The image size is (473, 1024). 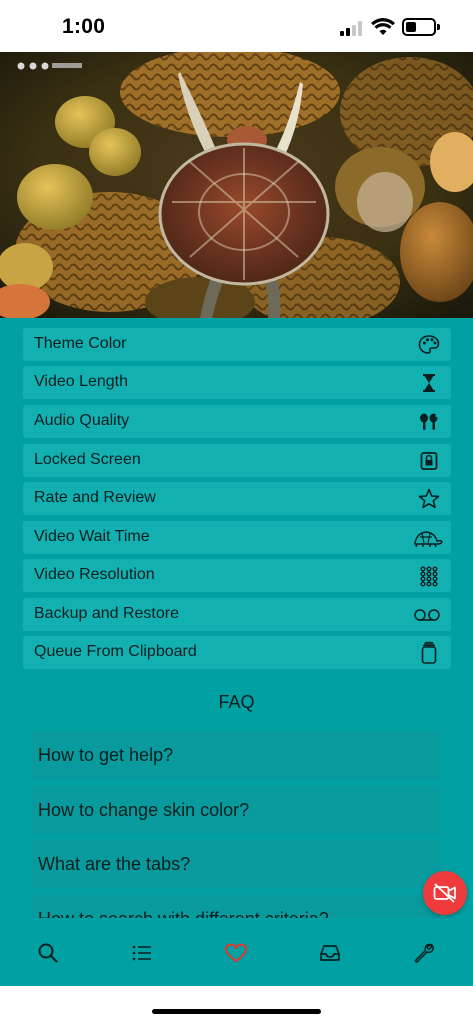 I want to click on setting-video-resolution: Video Resolution, so click(x=237, y=575).